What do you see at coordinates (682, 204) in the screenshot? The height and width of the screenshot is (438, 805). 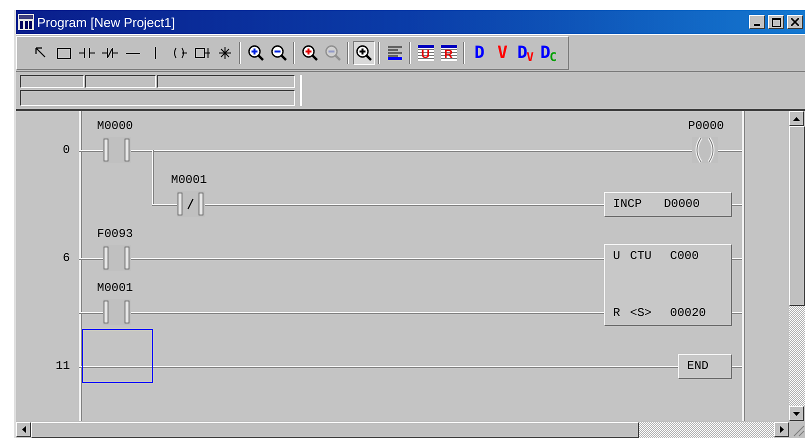 I see `instruction-text: D0000` at bounding box center [682, 204].